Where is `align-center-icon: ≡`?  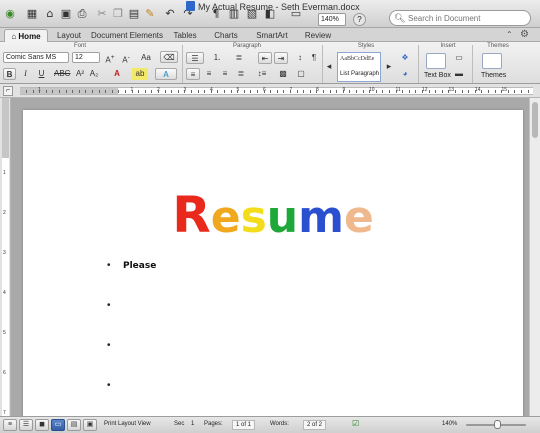
align-center-icon: ≡ is located at coordinates (209, 74).